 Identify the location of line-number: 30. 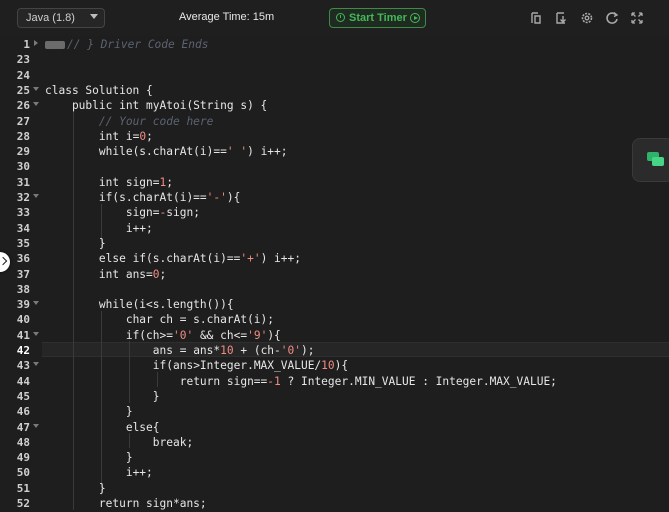
(23, 167).